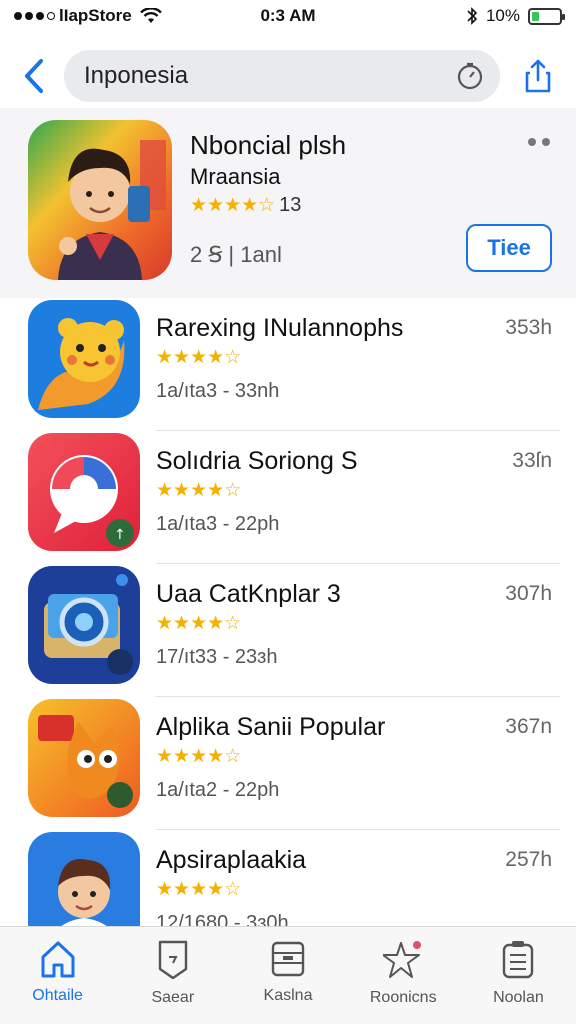 The image size is (576, 1024). I want to click on app-size: 353h, so click(528, 327).